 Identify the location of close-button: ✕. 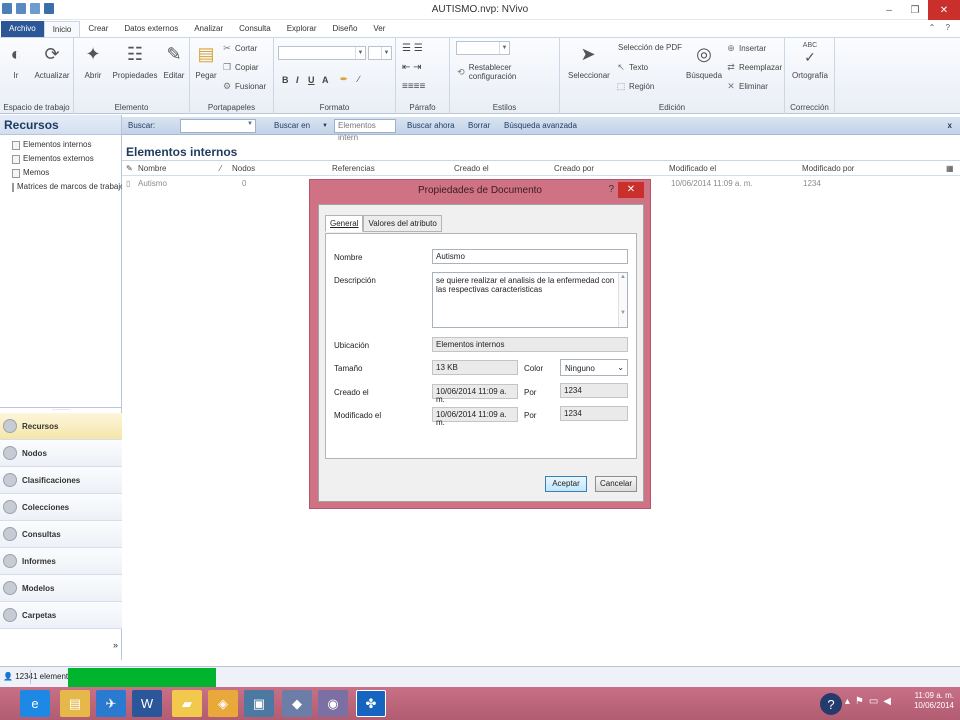
(944, 10).